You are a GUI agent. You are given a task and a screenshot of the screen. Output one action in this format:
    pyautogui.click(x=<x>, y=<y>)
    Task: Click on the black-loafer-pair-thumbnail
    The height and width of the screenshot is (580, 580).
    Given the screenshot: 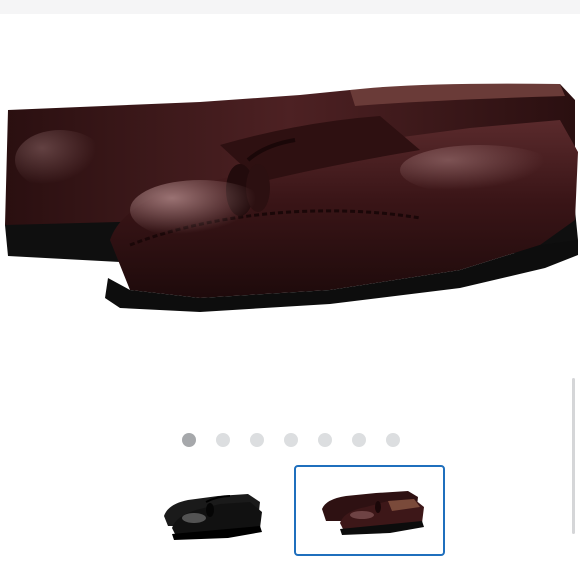 What is the action you would take?
    pyautogui.click(x=213, y=517)
    